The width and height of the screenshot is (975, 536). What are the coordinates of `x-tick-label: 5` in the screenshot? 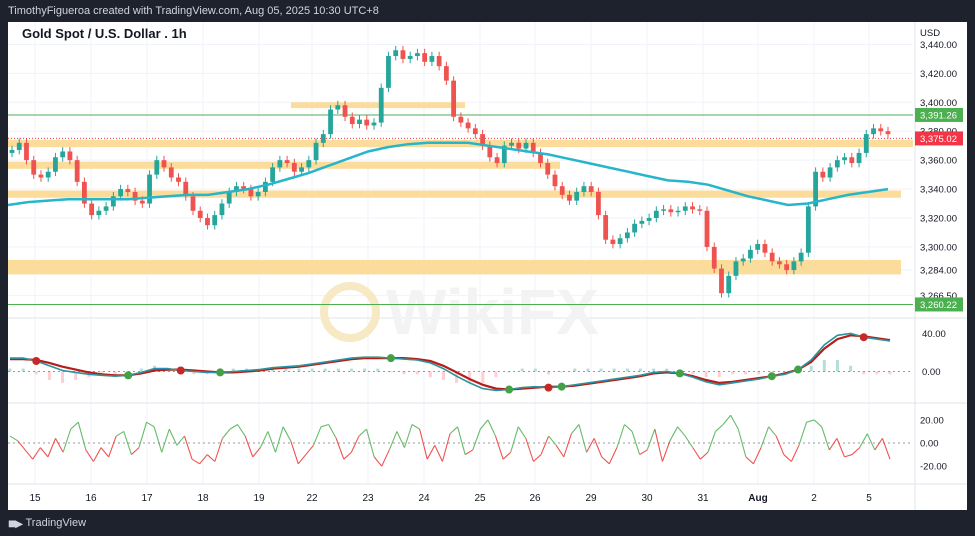 It's located at (869, 498).